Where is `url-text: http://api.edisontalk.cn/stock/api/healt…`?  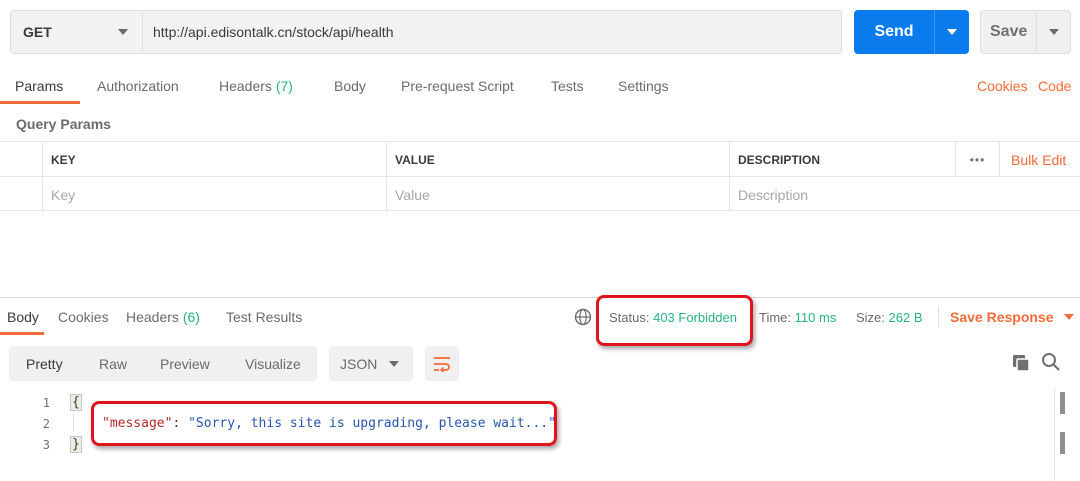
url-text: http://api.edisontalk.cn/stock/api/healt… is located at coordinates (273, 32).